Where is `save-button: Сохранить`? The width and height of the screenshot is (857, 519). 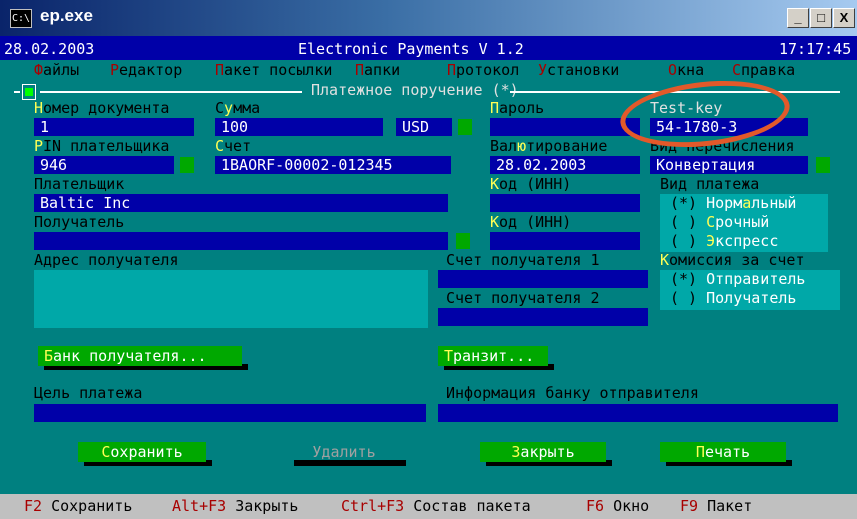 save-button: Сохранить is located at coordinates (142, 452).